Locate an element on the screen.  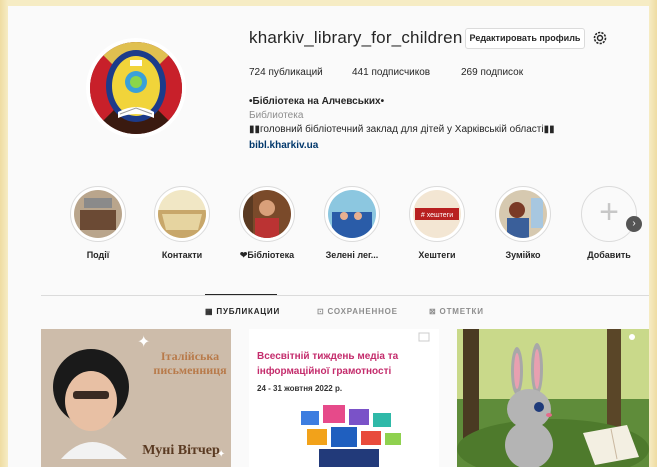
bunny-illustration is located at coordinates (553, 398).